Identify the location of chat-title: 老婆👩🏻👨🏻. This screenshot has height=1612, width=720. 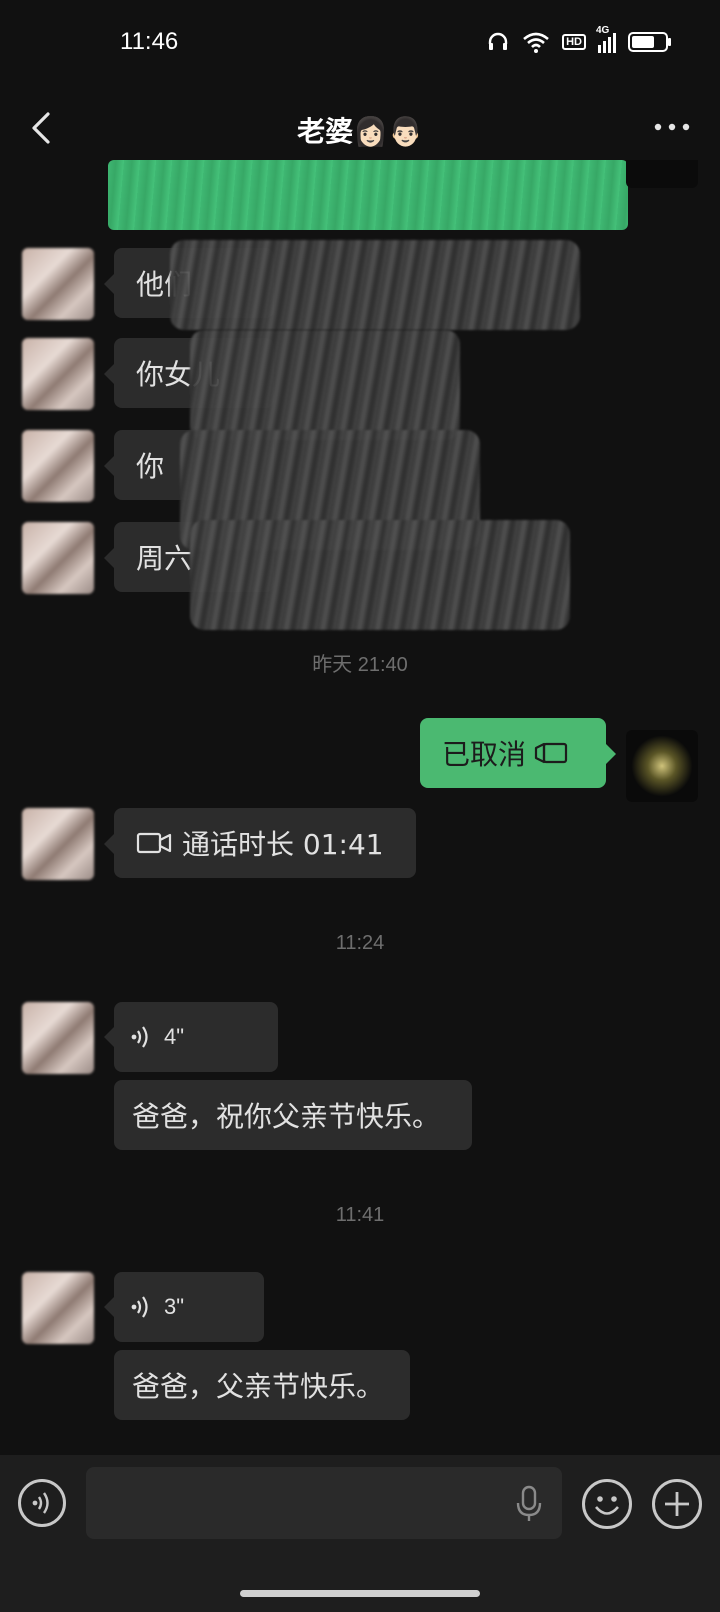
(360, 131).